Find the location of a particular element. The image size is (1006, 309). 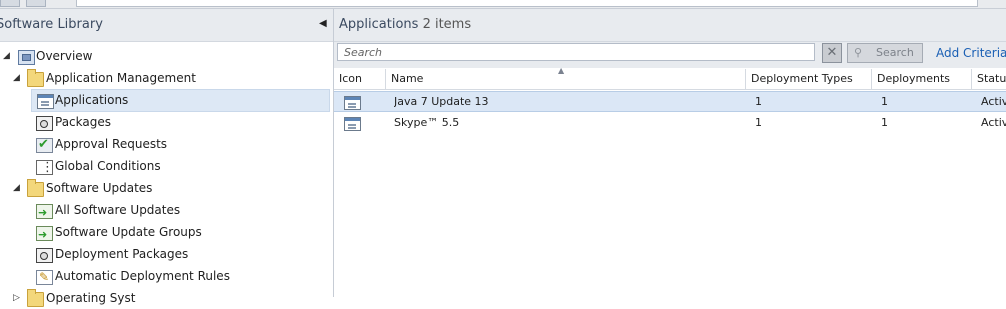

tree-item-all-software-updates: All Software Updates is located at coordinates (165, 211).